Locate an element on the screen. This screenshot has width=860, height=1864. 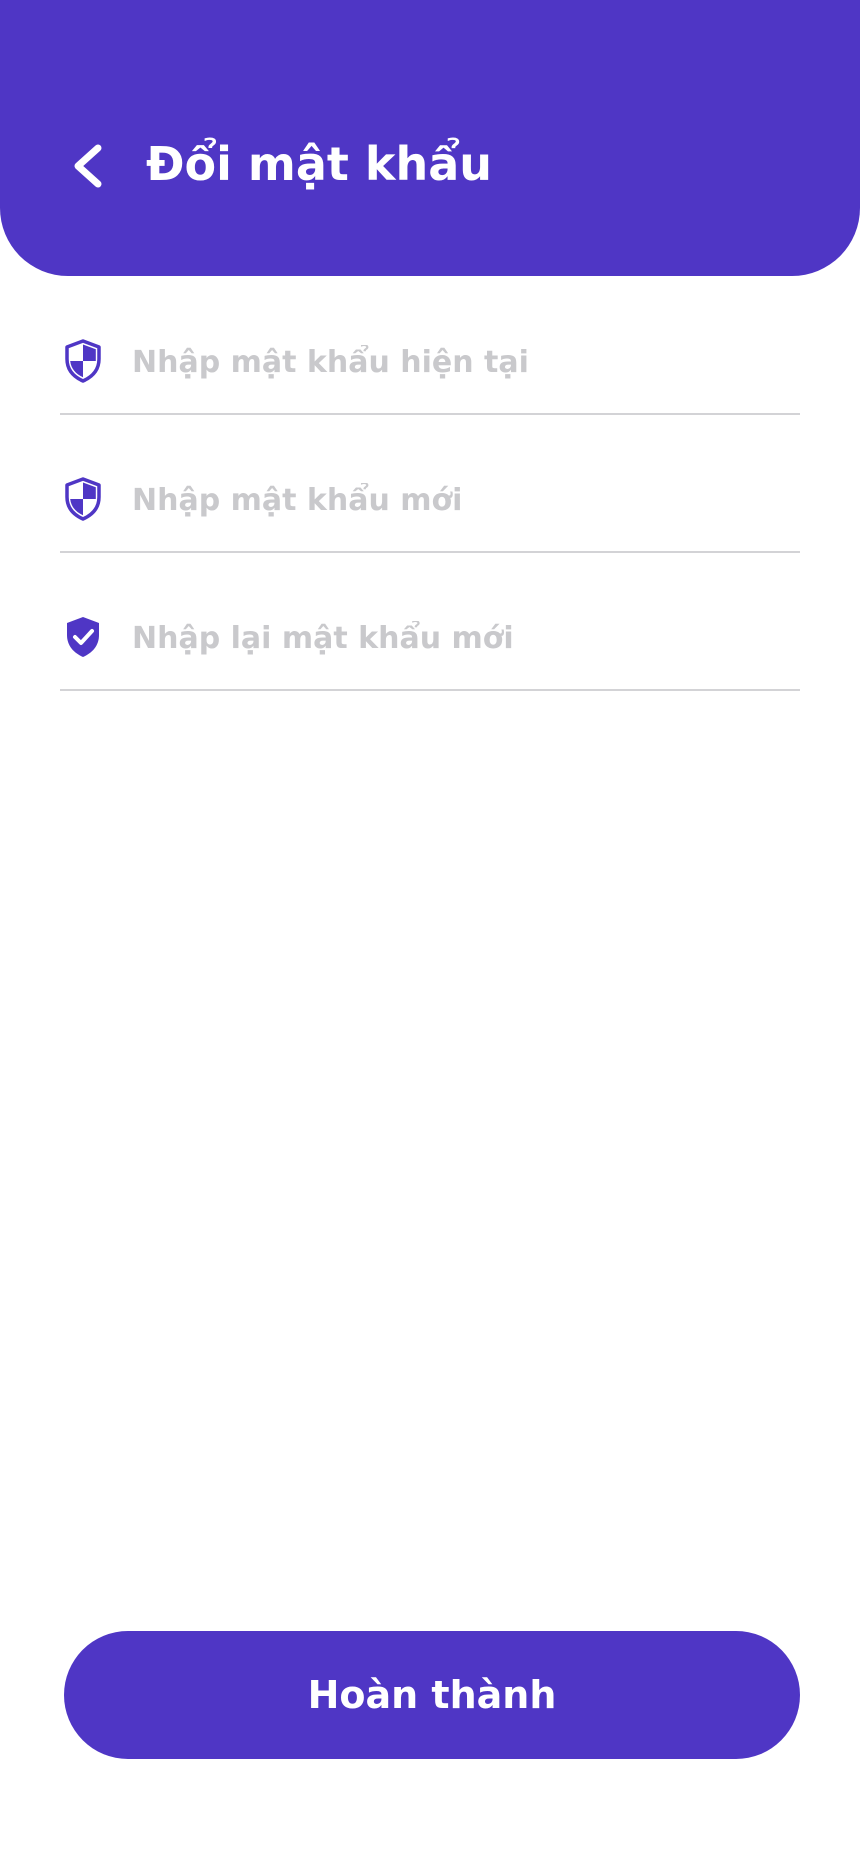
current-password-input is located at coordinates (462, 362).